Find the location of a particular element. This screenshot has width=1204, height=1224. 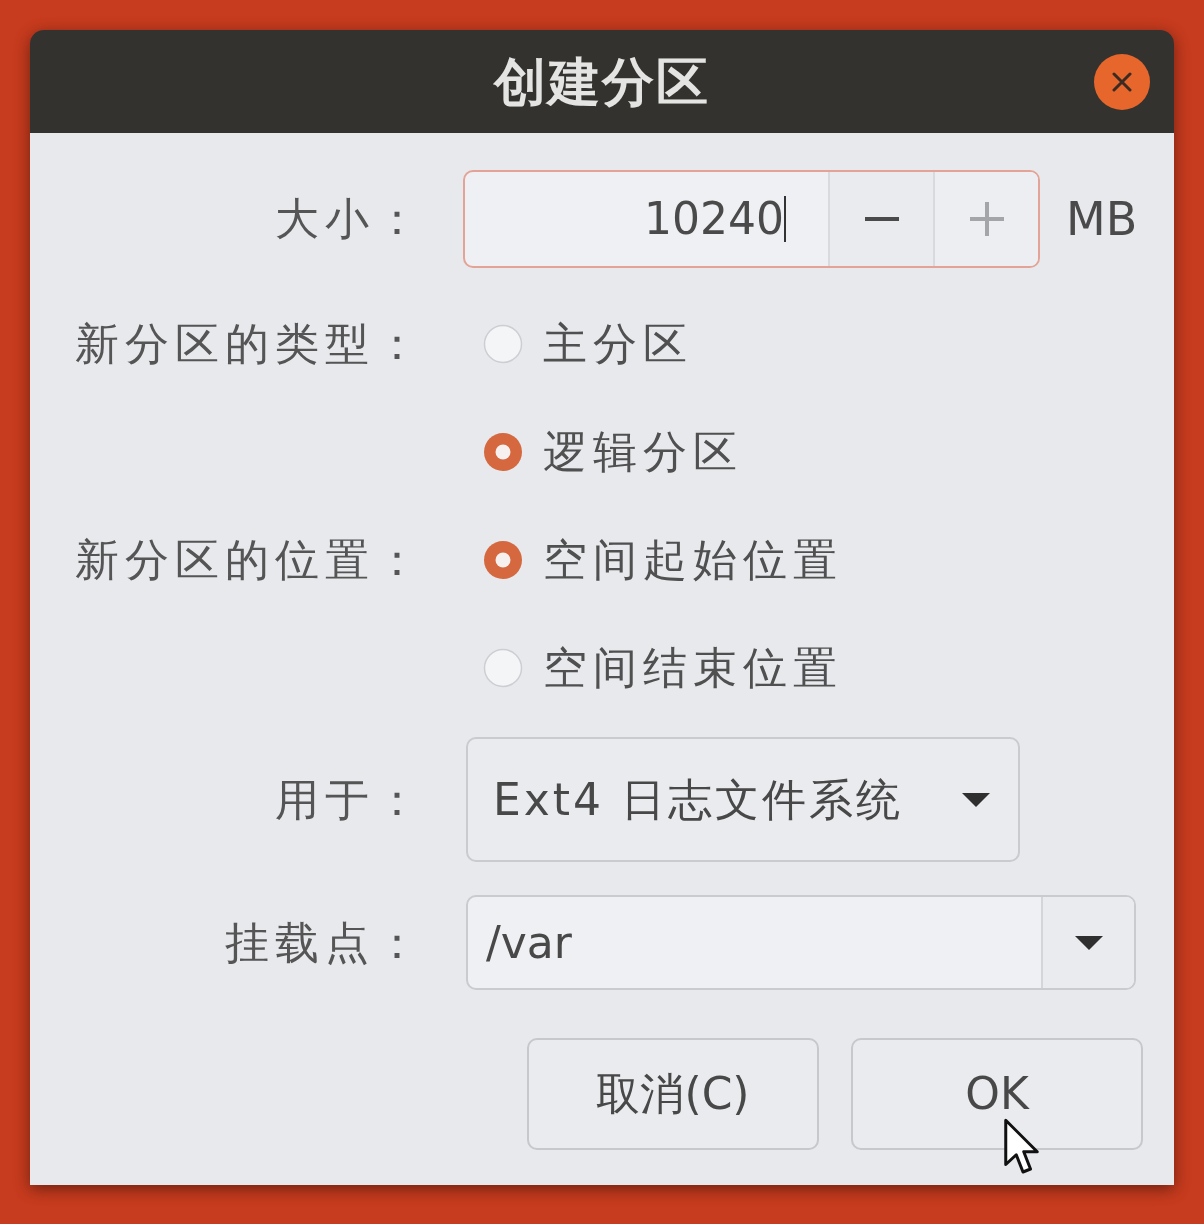

dialog-button: 取消(C) is located at coordinates (673, 1094).